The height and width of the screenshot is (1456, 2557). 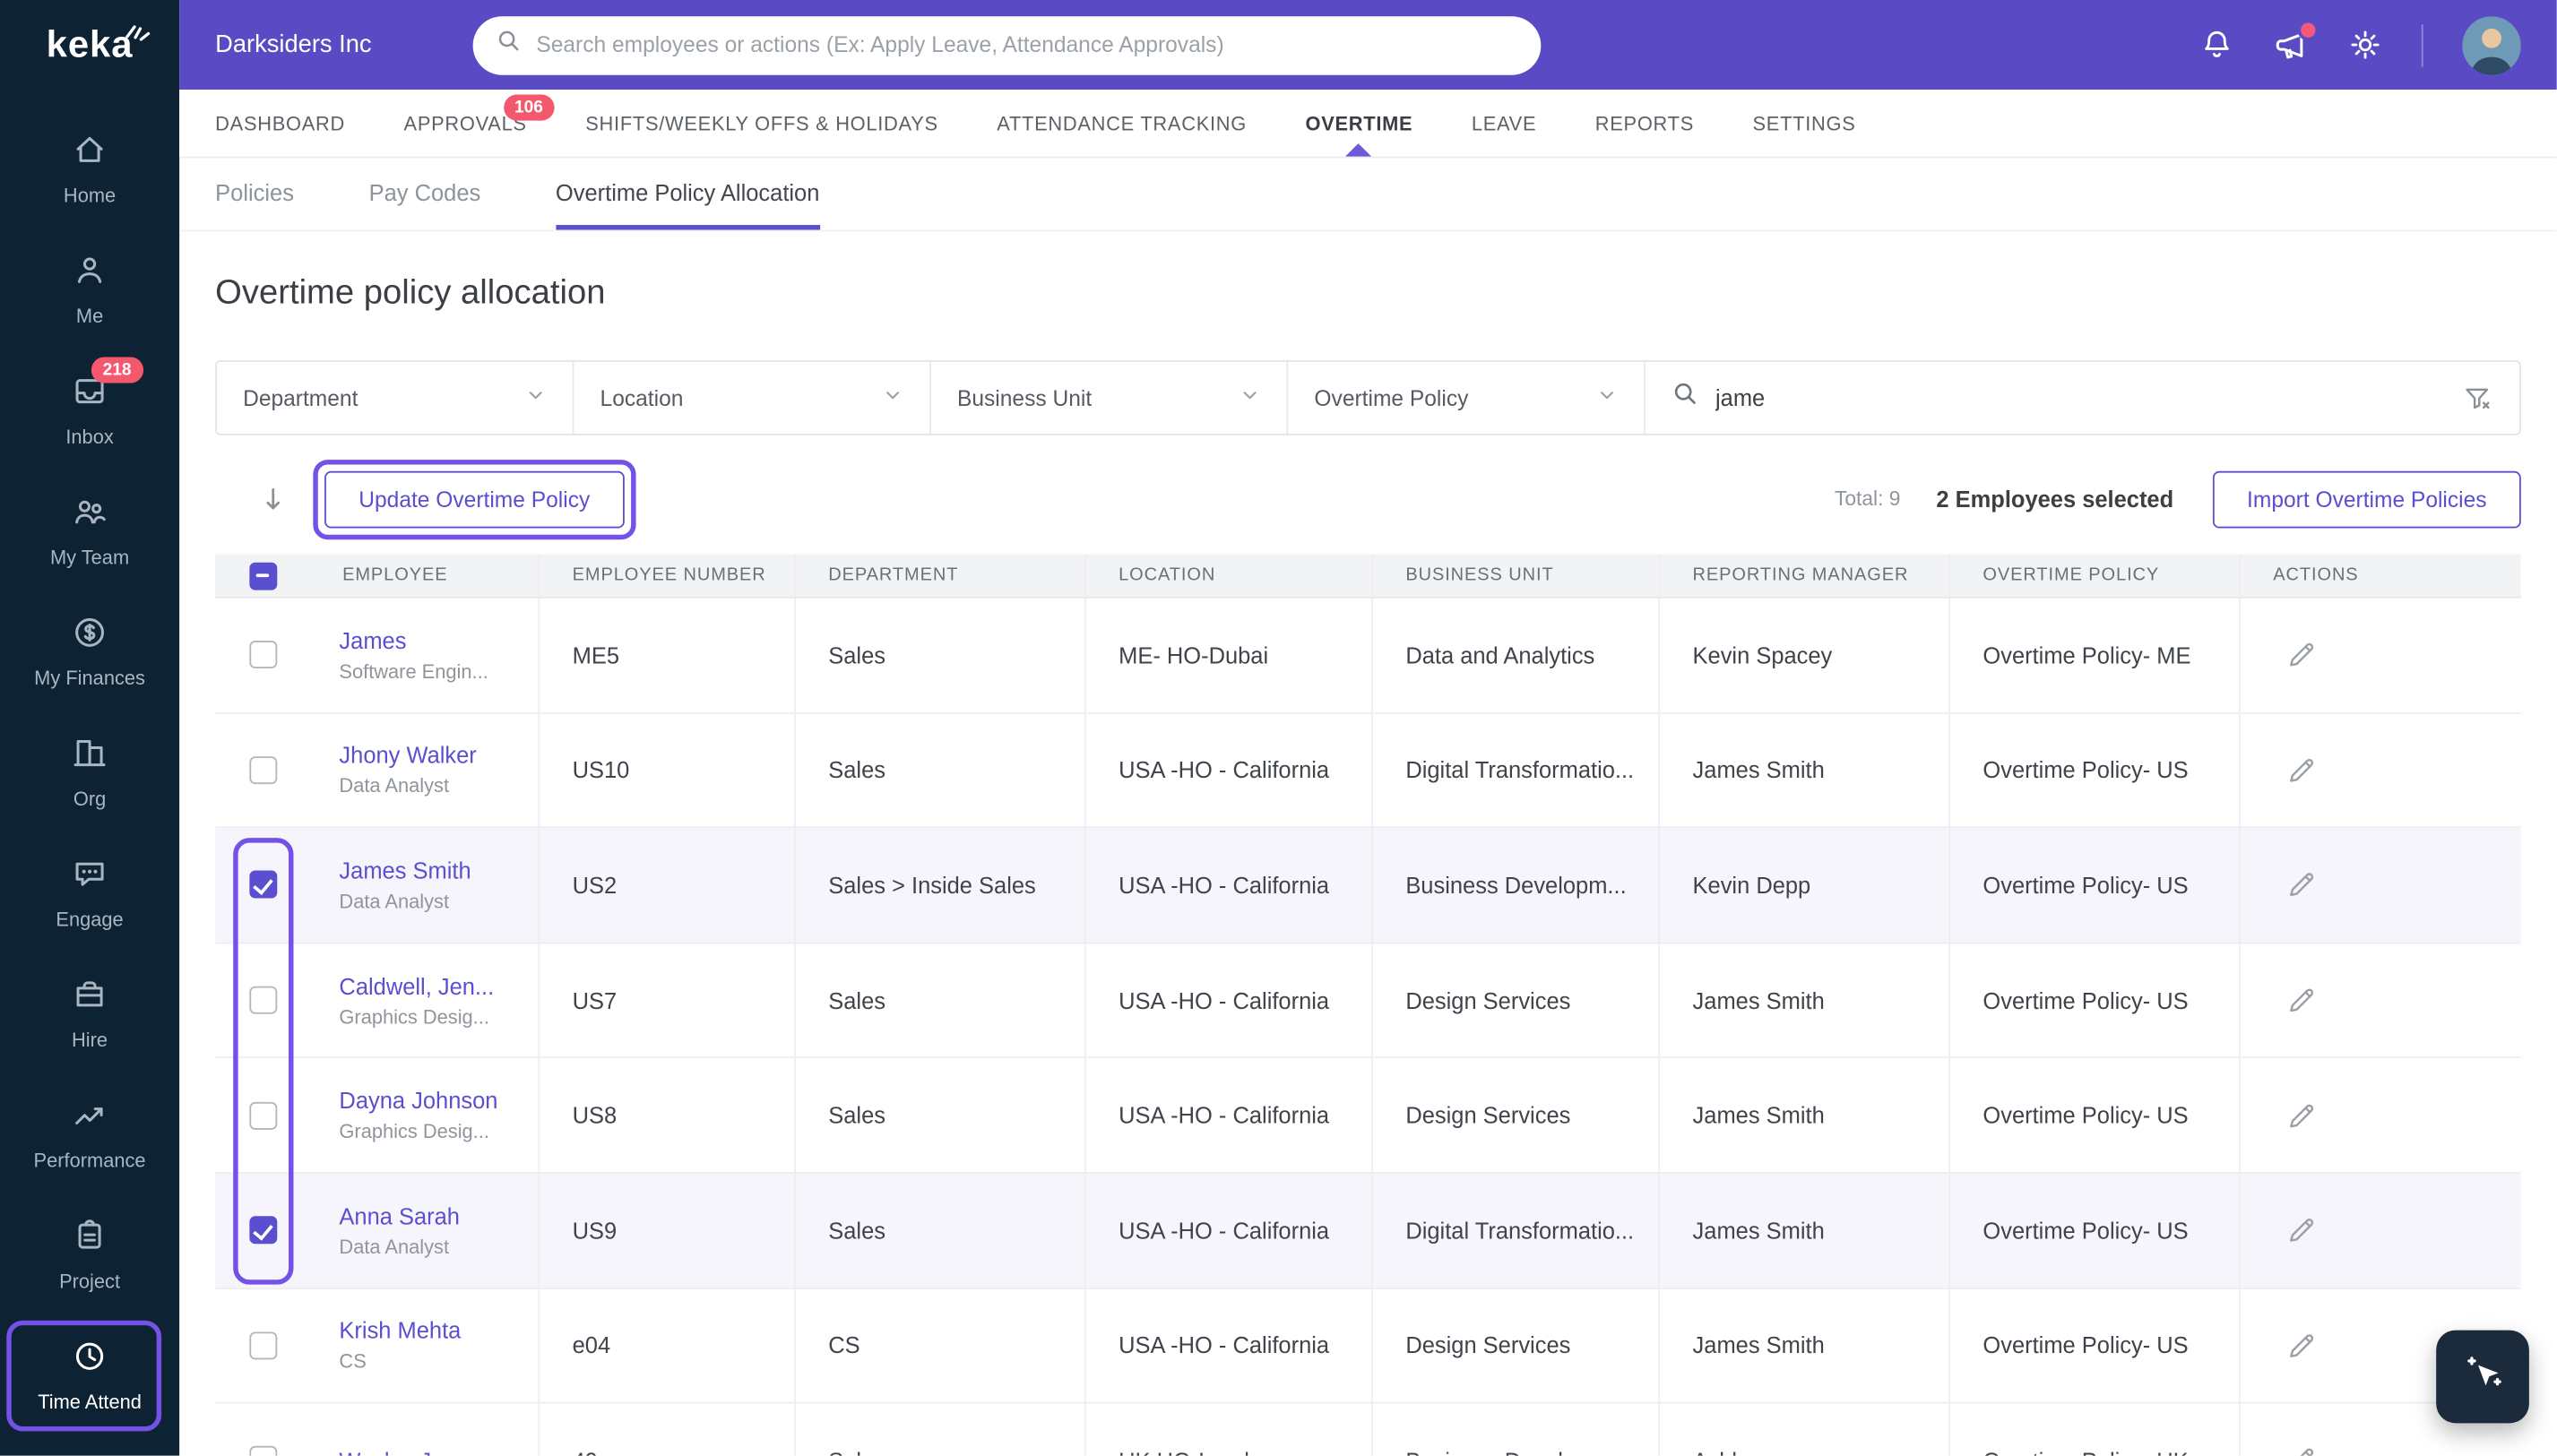 What do you see at coordinates (407, 756) in the screenshot?
I see `employee-link: Jhony Walker` at bounding box center [407, 756].